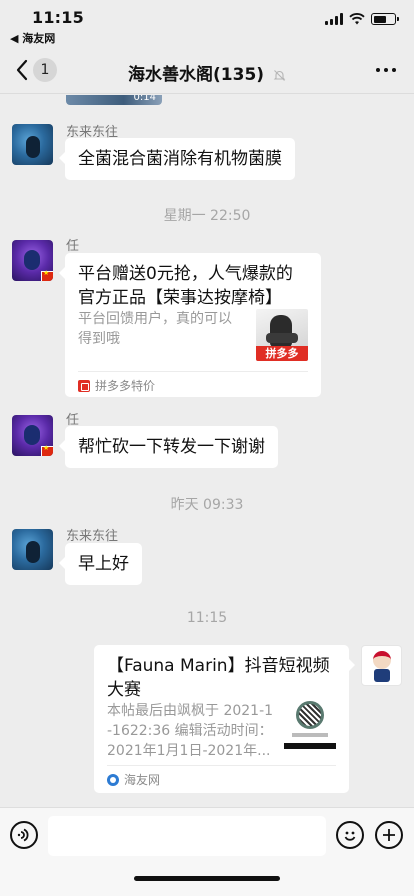  What do you see at coordinates (279, 75) in the screenshot?
I see `mute-bell-icon` at bounding box center [279, 75].